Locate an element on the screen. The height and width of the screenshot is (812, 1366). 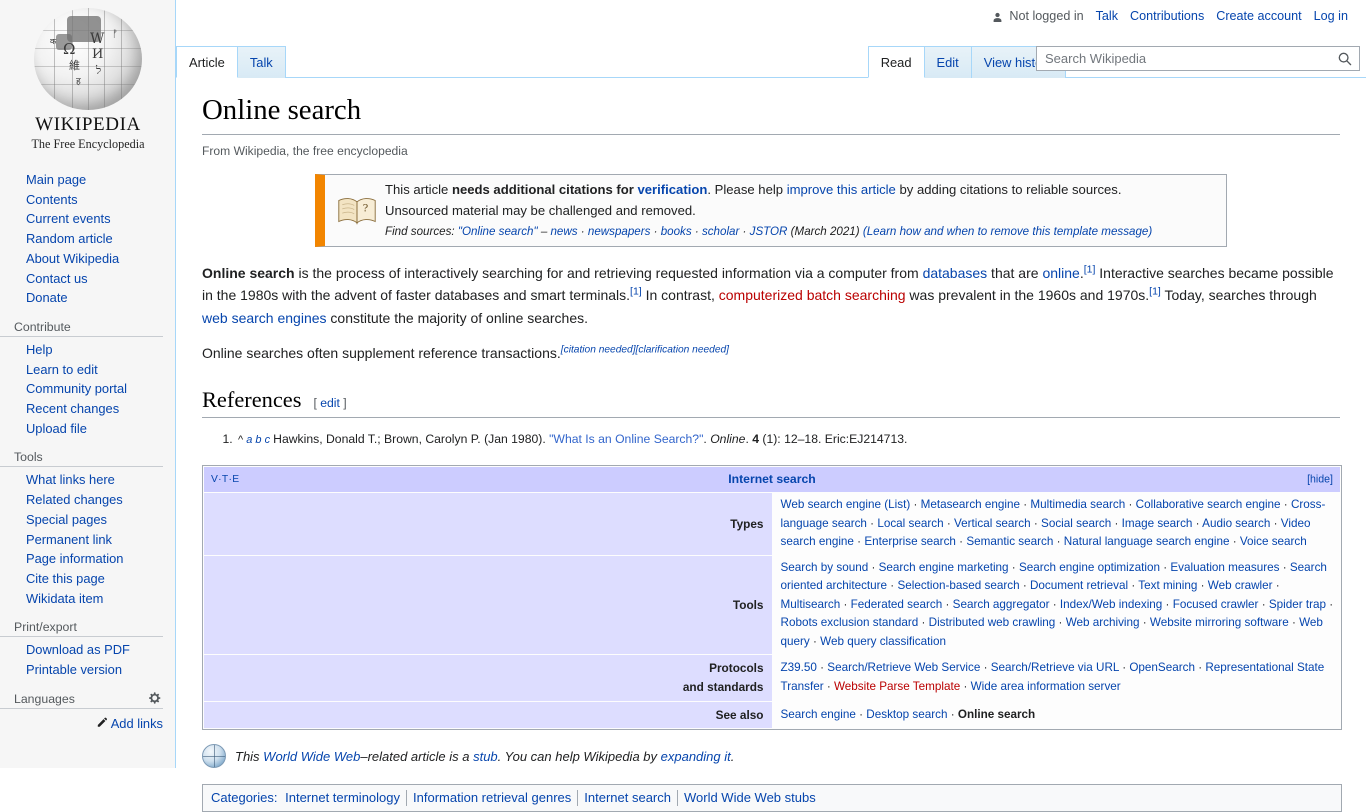
category-link-internet-terminology: Internet terminology is located at coordinates (342, 797).